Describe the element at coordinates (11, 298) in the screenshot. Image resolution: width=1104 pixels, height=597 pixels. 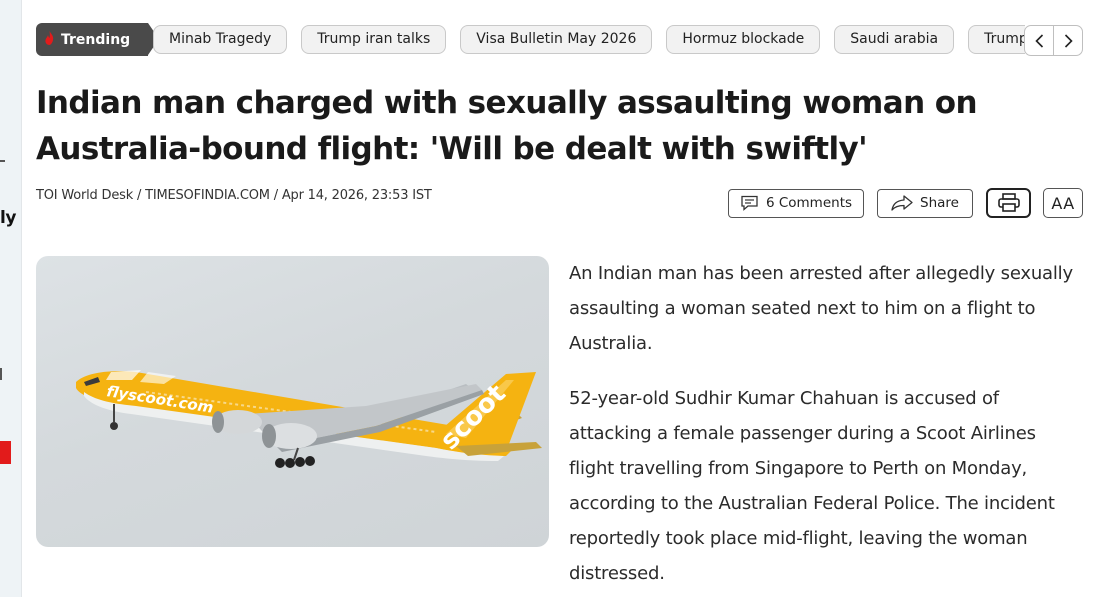
I see `left-panel-edge: ly` at that location.